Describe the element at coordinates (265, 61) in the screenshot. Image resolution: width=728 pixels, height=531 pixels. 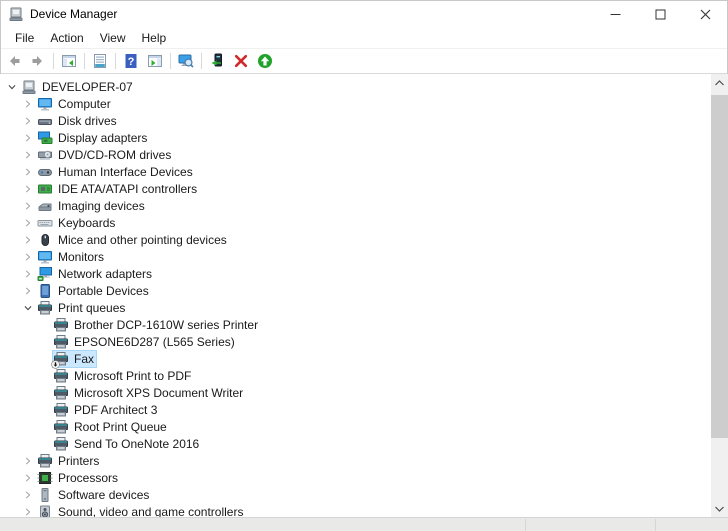
I see `enable-device-button` at that location.